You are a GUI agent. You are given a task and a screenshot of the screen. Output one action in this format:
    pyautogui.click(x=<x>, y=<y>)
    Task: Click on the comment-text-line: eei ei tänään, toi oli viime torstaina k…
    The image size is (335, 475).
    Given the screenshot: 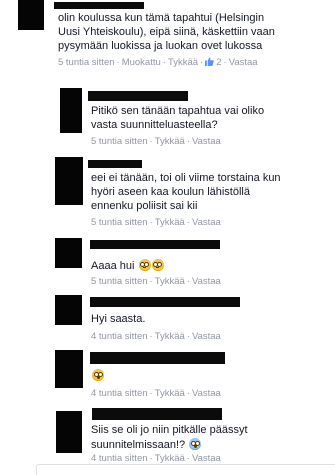 What is the action you would take?
    pyautogui.click(x=186, y=178)
    